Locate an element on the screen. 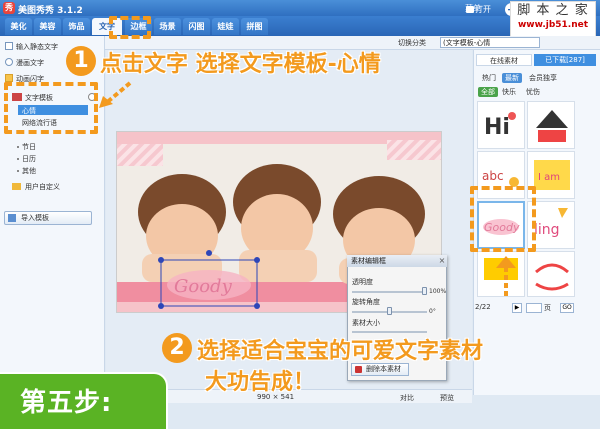 This screenshot has width=600, height=429. static-text-item: 输入静态文字 is located at coordinates (37, 47).